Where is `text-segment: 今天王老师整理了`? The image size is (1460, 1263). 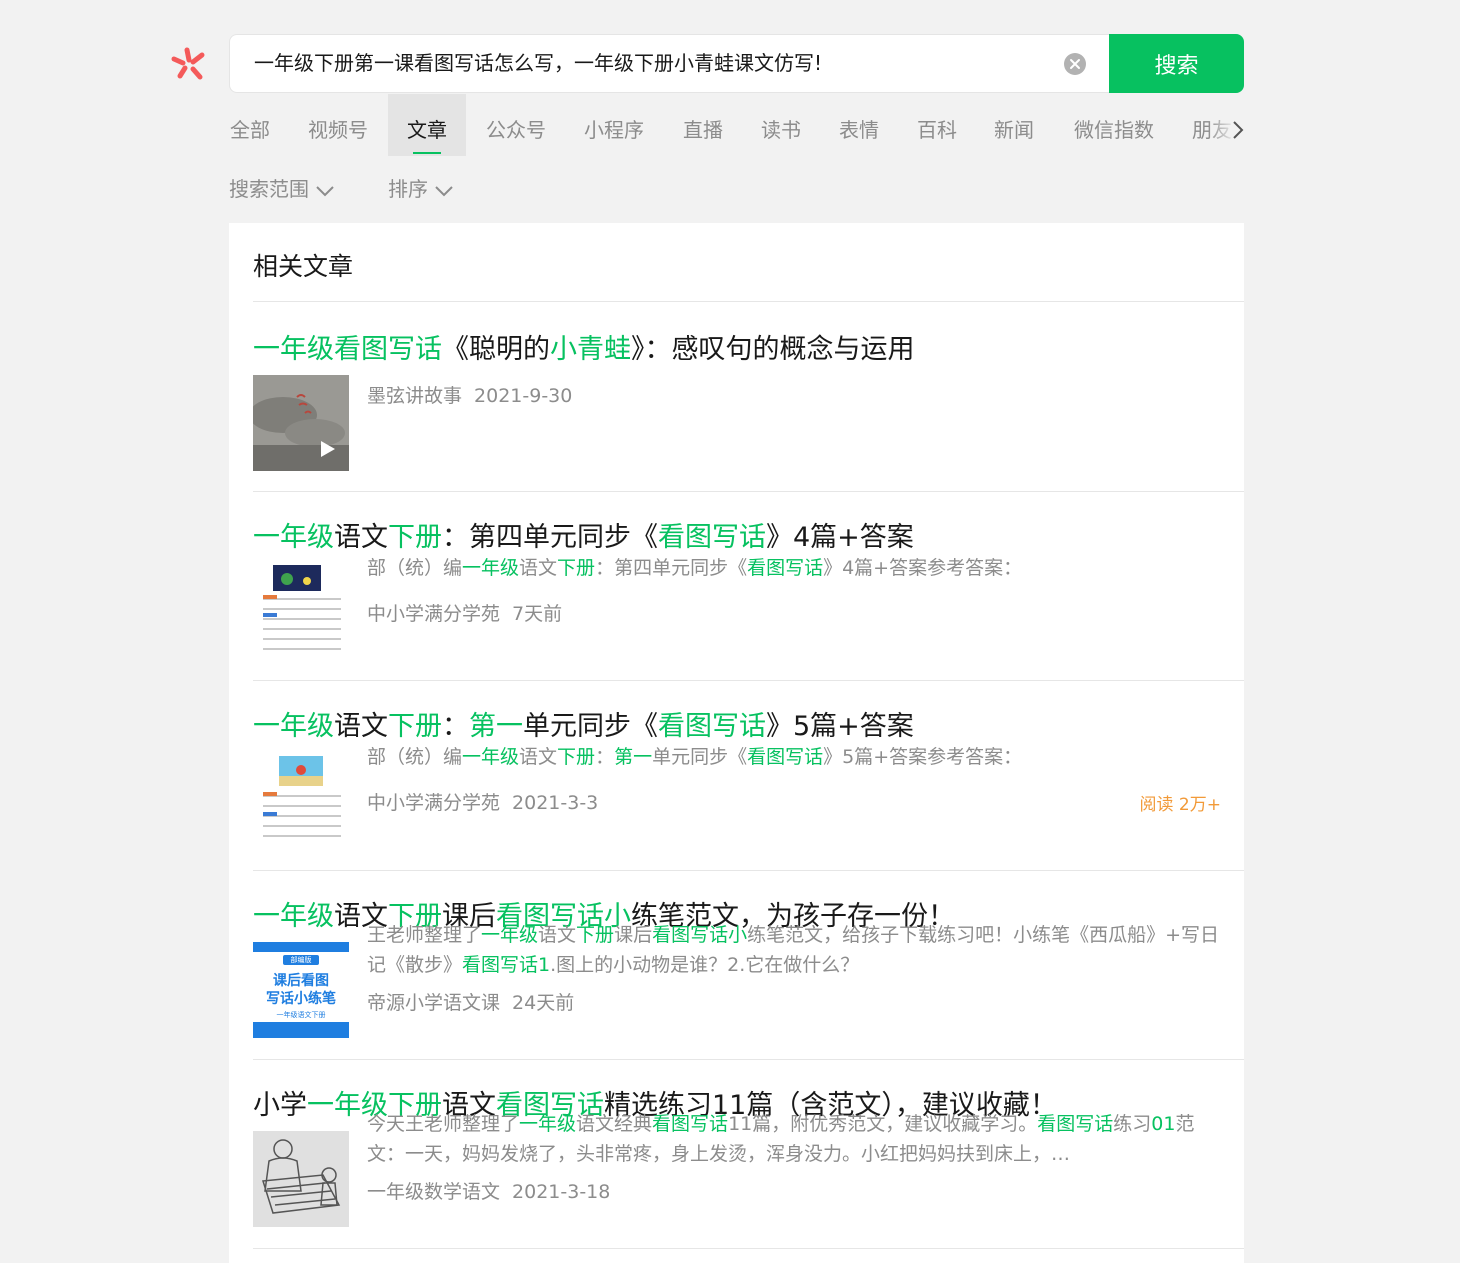 text-segment: 今天王老师整理了 is located at coordinates (443, 1124).